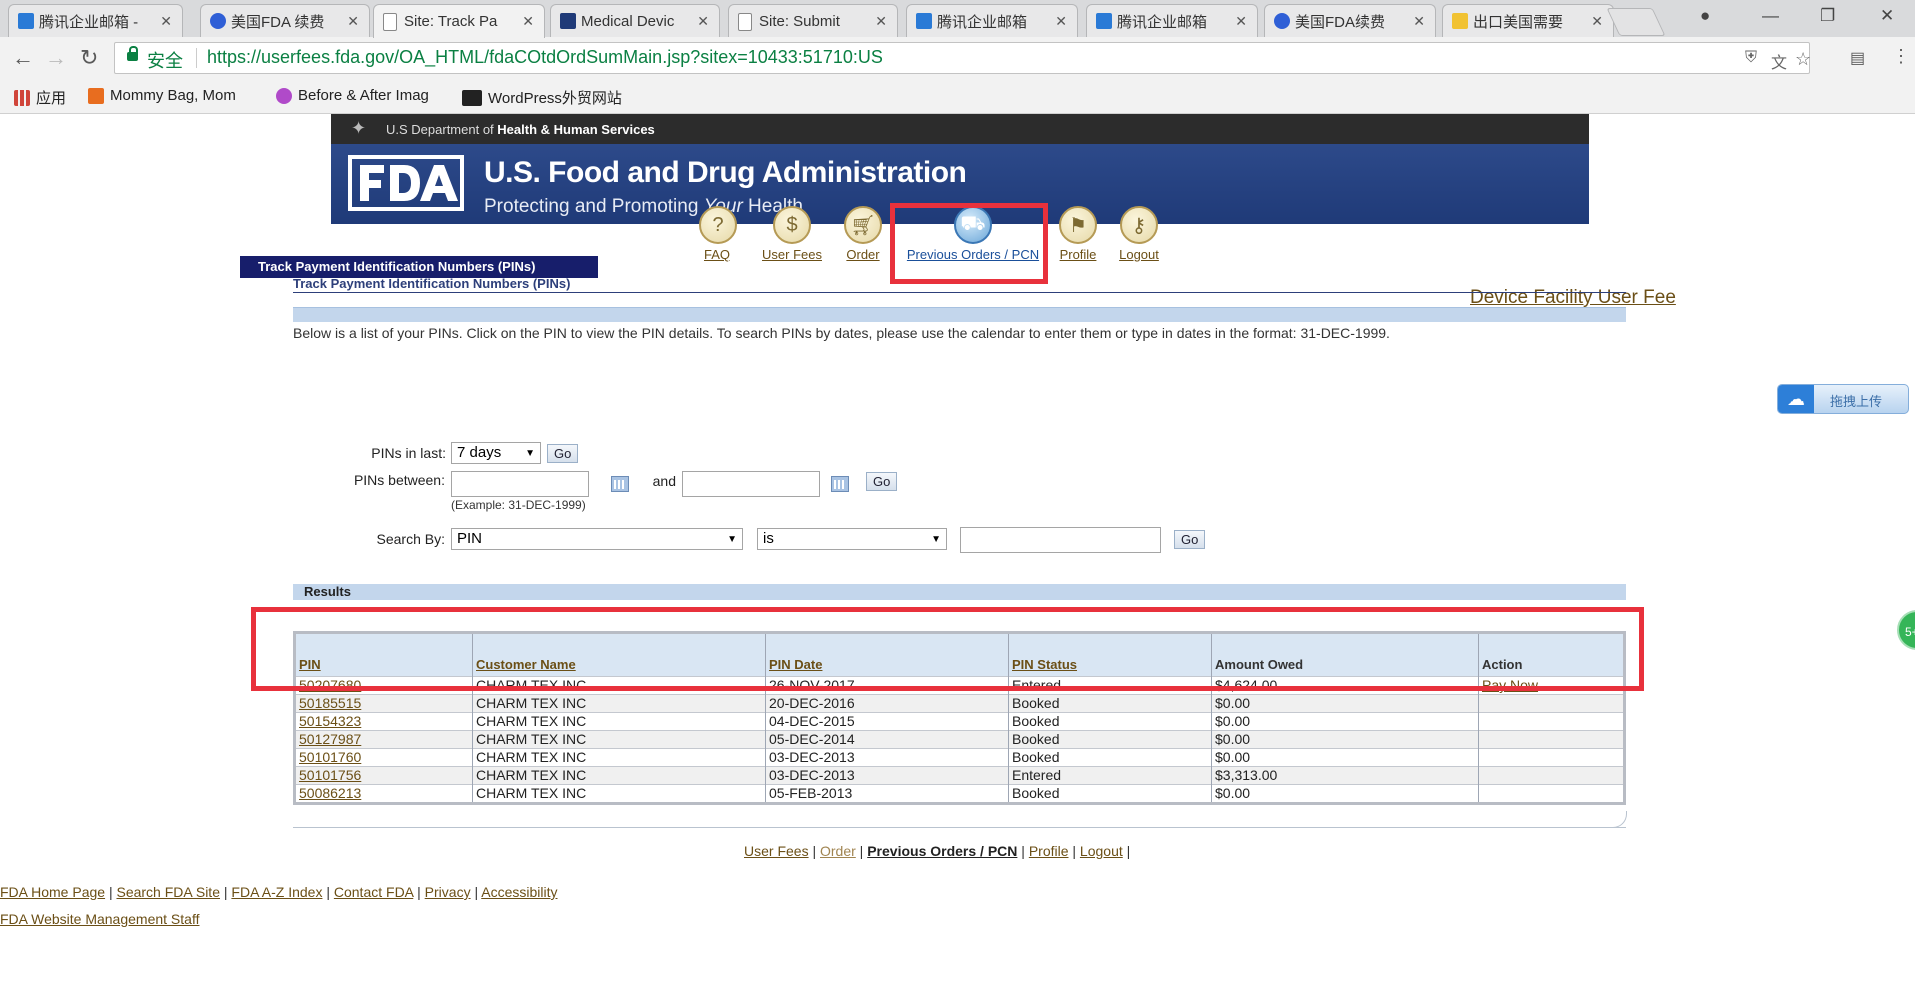 The height and width of the screenshot is (1006, 1915). I want to click on start-date-input, so click(520, 484).